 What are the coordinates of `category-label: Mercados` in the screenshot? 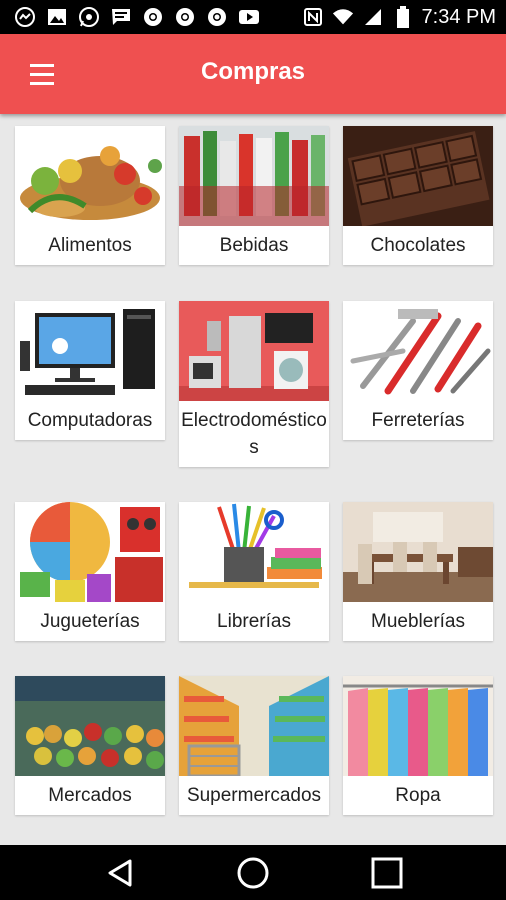 It's located at (90, 795).